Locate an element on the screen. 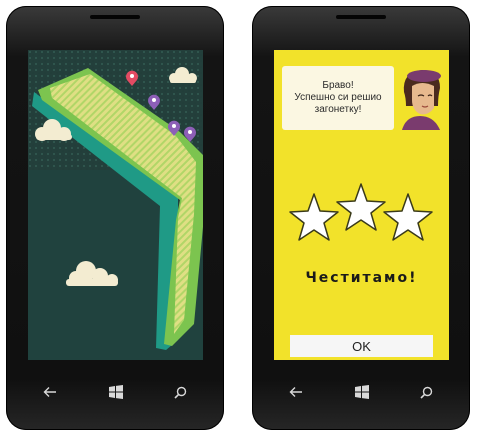 Image resolution: width=477 pixels, height=434 pixels. speech-line: Браво! is located at coordinates (338, 85).